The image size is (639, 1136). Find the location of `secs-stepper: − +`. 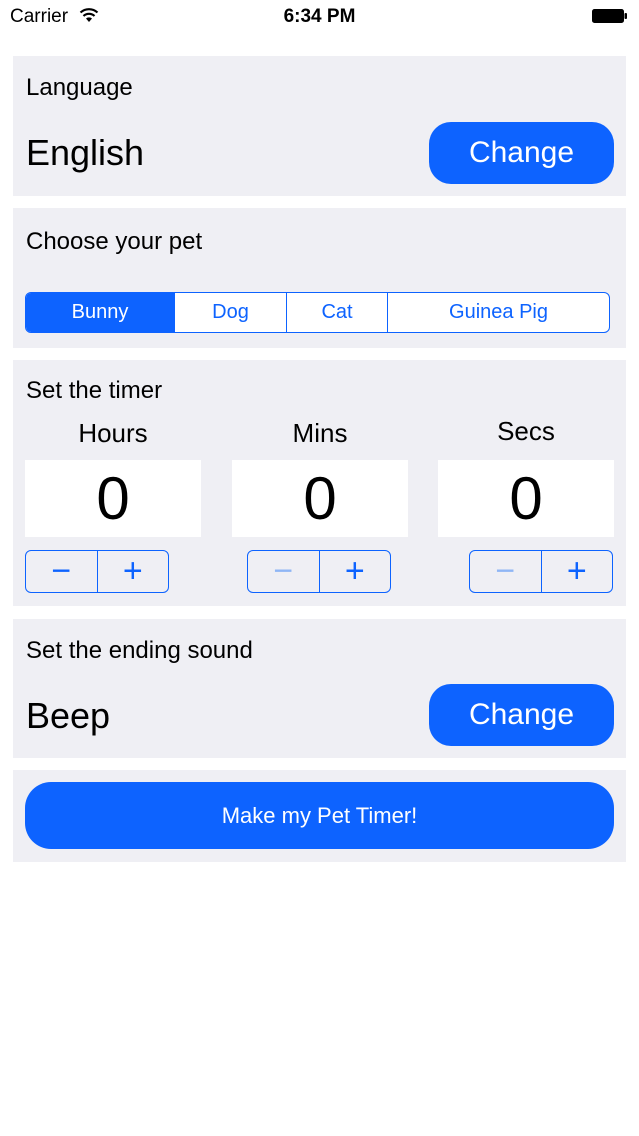

secs-stepper: − + is located at coordinates (541, 571).